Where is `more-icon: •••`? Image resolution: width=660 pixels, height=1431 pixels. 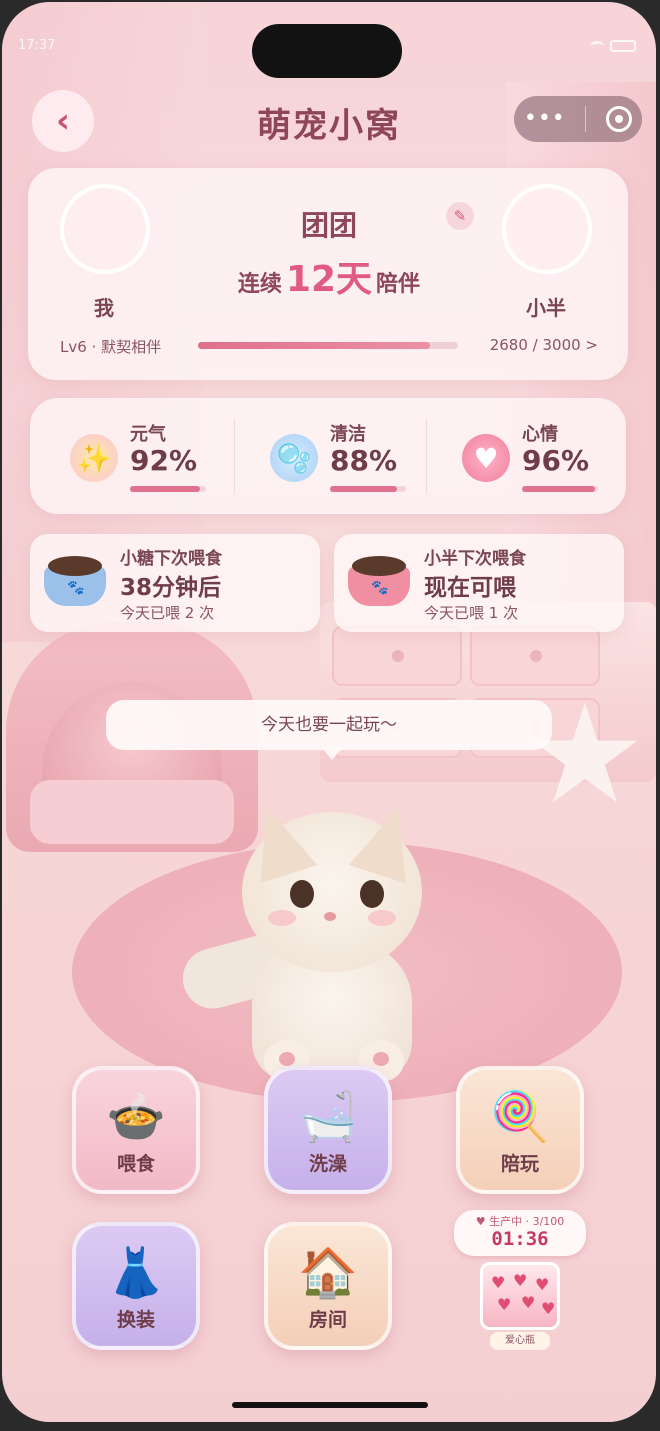 more-icon: ••• is located at coordinates (545, 119).